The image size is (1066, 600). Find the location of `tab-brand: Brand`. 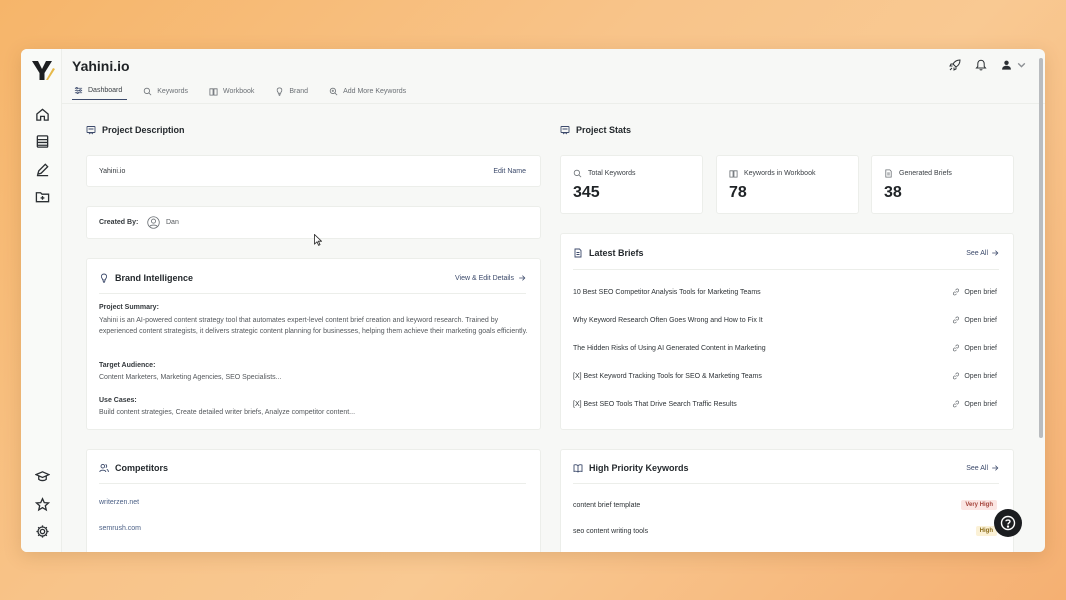

tab-brand: Brand is located at coordinates (293, 93).